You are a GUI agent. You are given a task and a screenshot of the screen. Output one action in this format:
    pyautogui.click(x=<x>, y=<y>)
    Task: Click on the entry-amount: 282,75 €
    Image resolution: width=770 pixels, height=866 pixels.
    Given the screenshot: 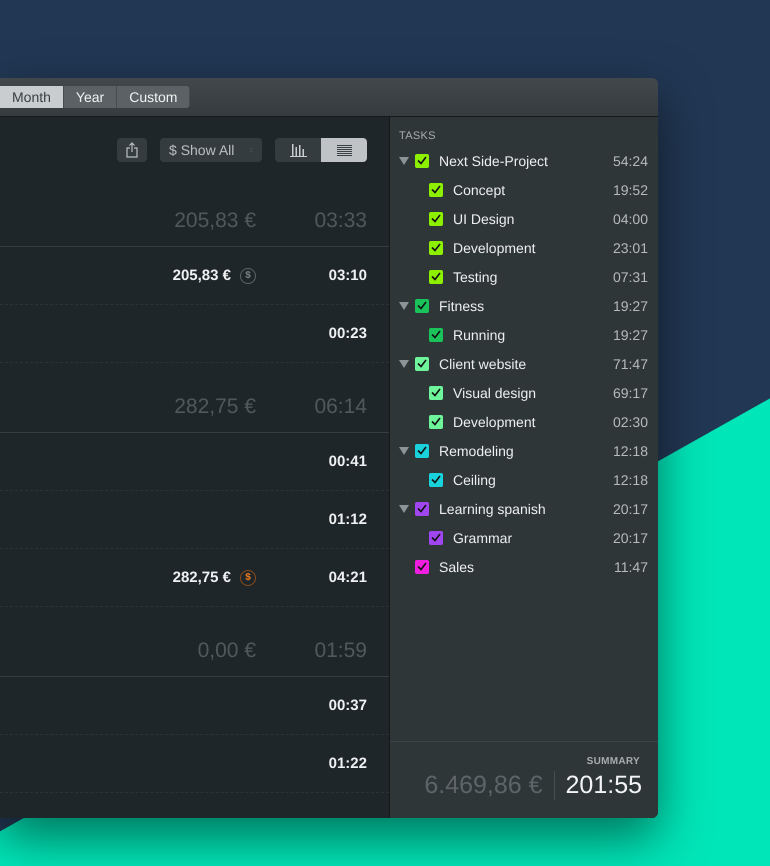 What is the action you would take?
    pyautogui.click(x=201, y=577)
    